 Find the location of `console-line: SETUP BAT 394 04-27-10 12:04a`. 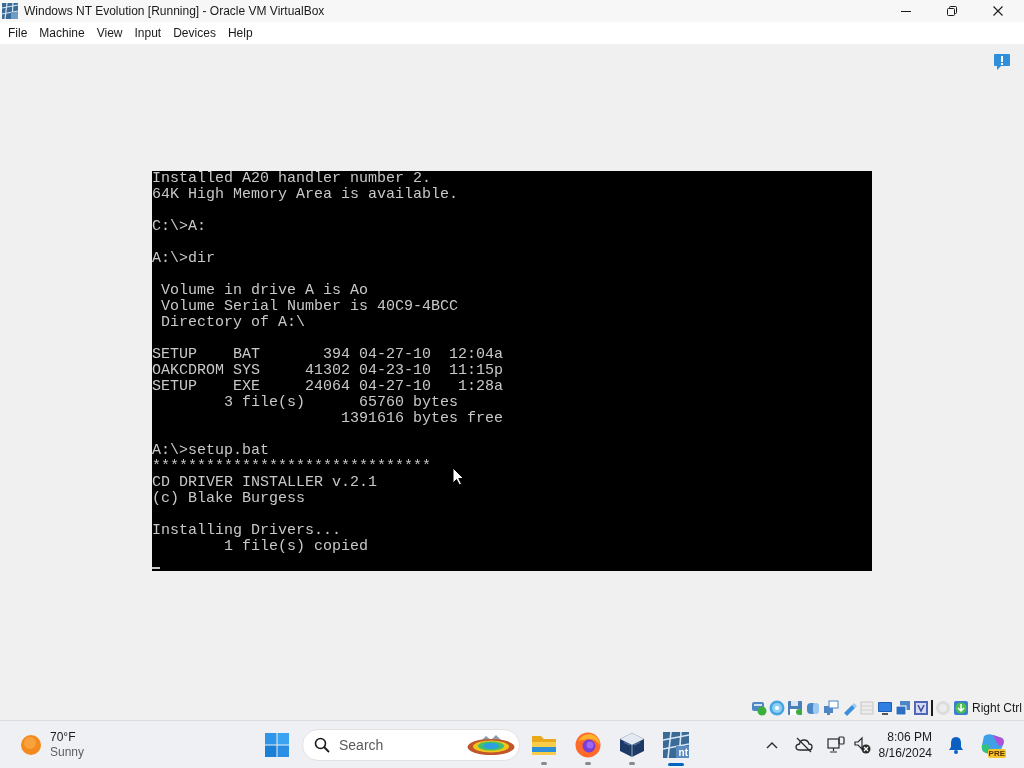

console-line: SETUP BAT 394 04-27-10 12:04a is located at coordinates (328, 355).